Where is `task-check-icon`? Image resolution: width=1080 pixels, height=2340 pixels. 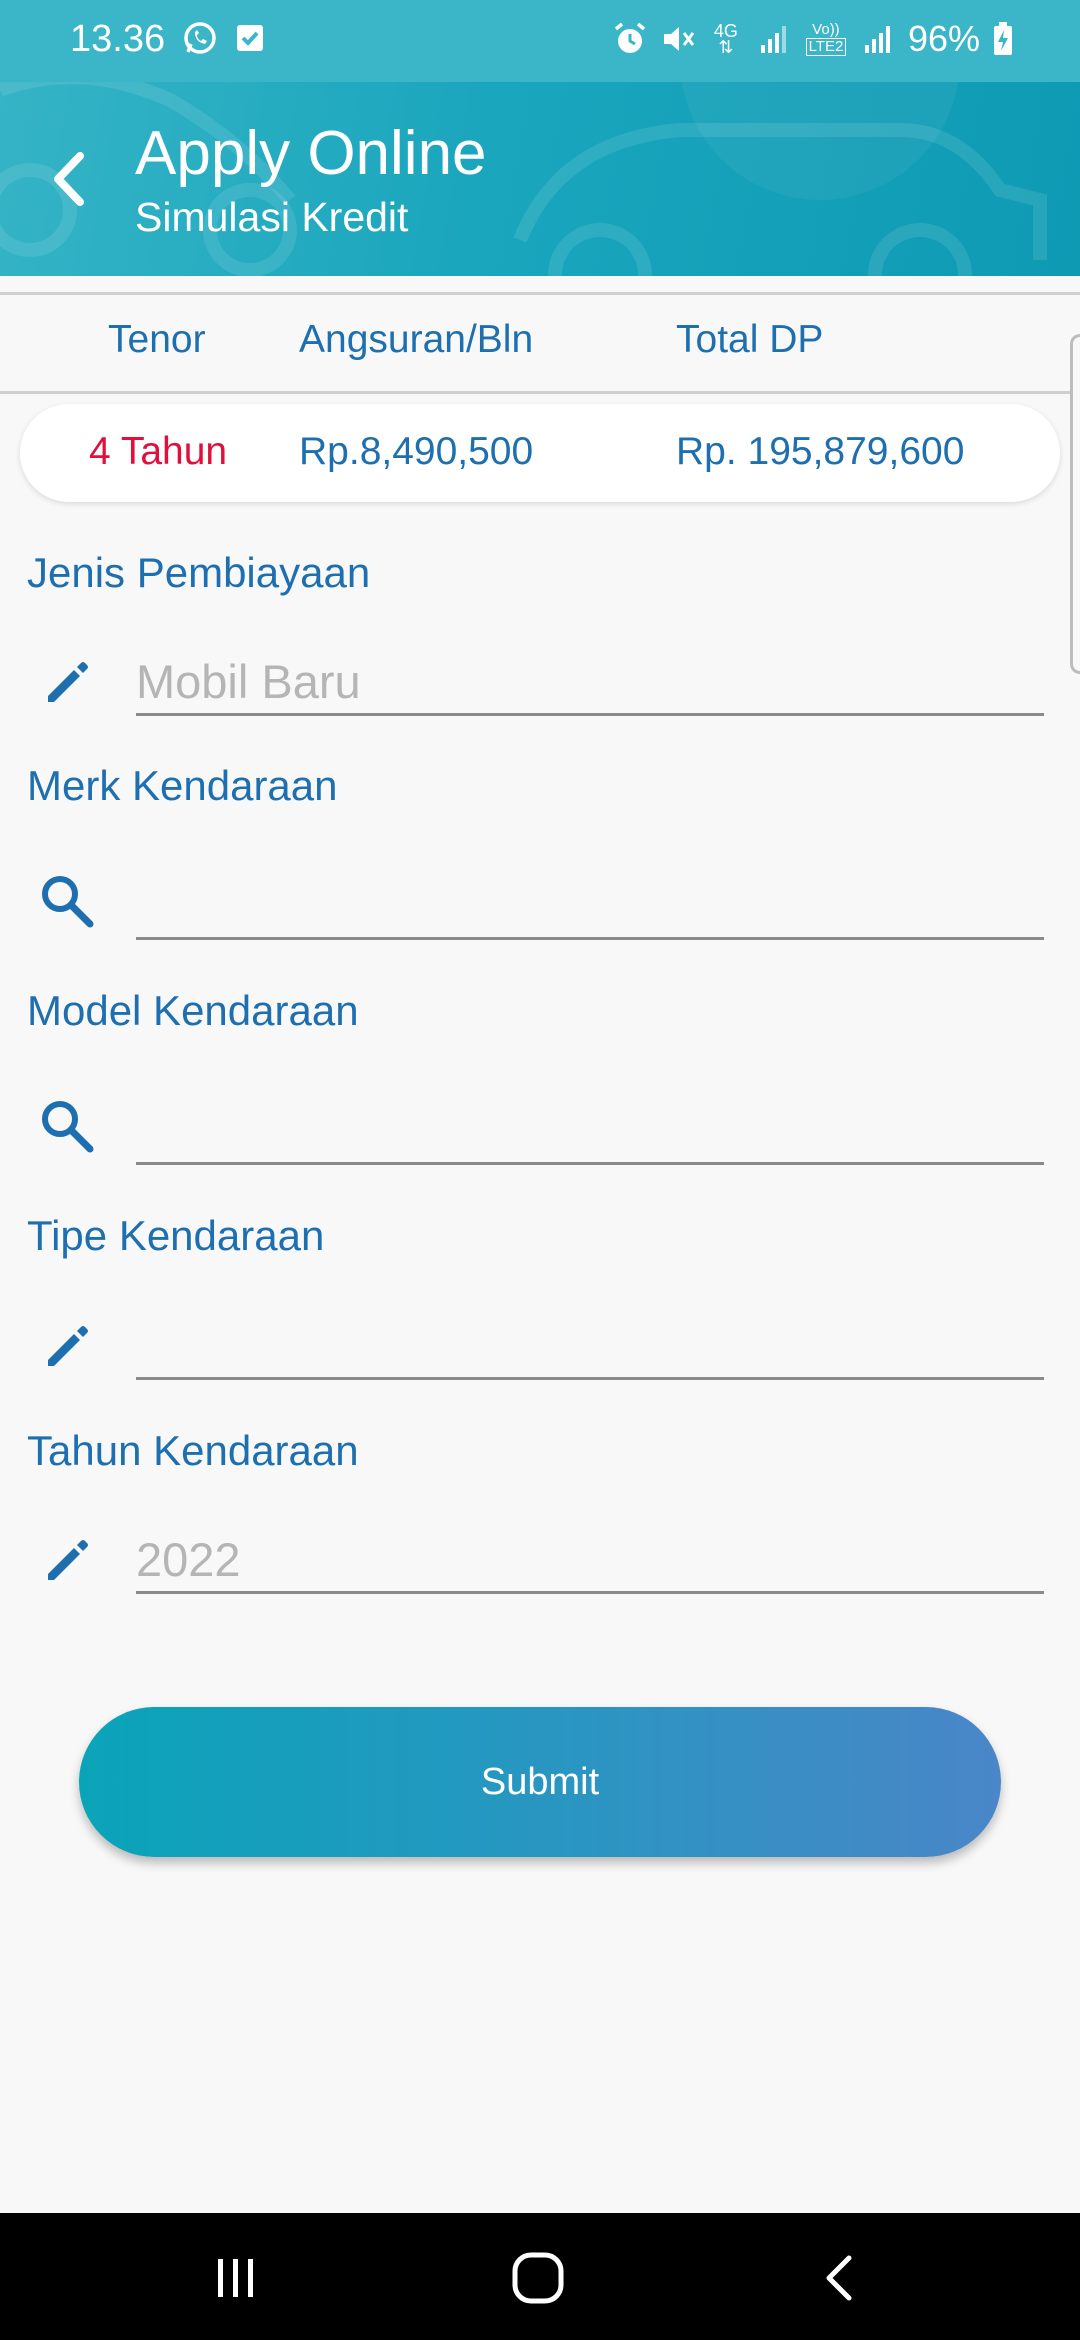 task-check-icon is located at coordinates (250, 38).